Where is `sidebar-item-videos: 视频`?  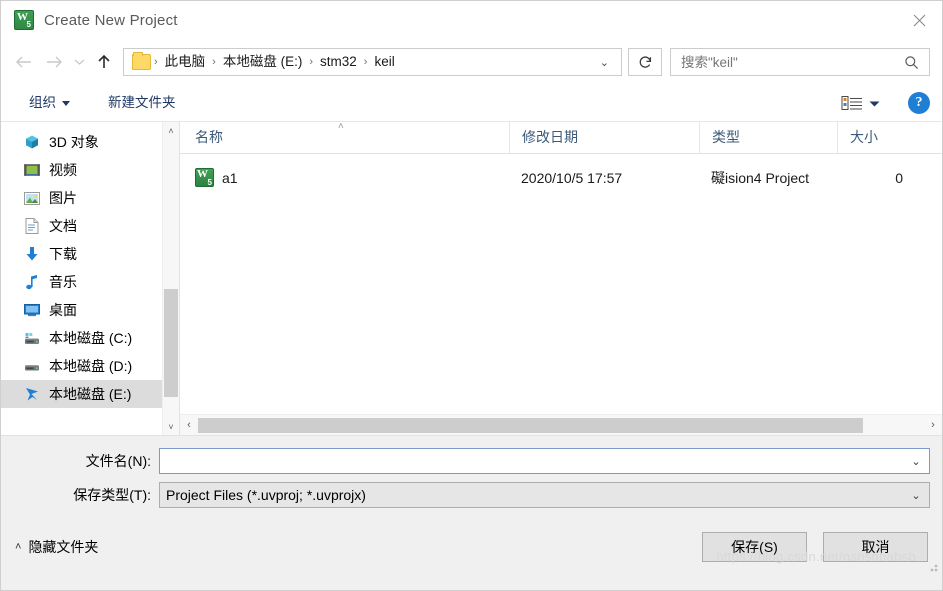 sidebar-item-videos: 视频 is located at coordinates (90, 170).